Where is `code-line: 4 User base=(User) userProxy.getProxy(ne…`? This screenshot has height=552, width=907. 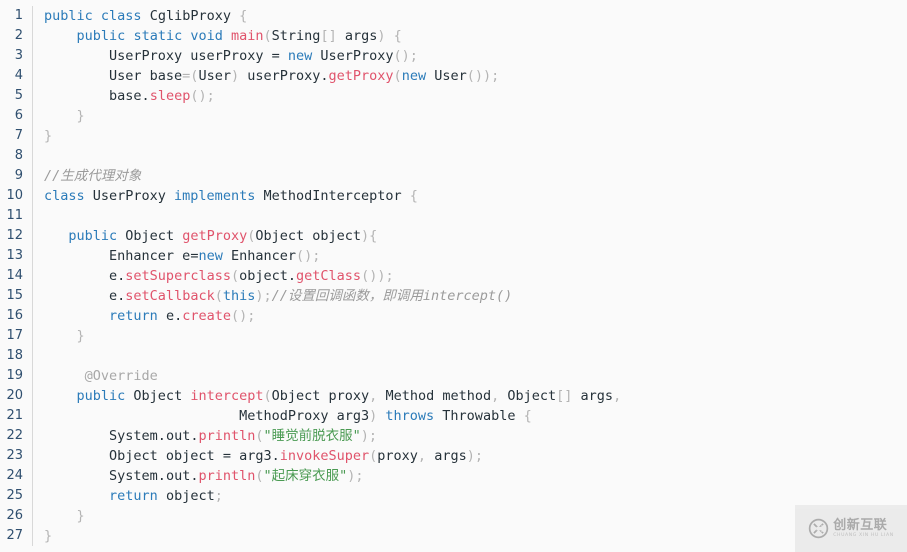
code-line: 4 User base=(User) userProxy.getProxy(ne… is located at coordinates (453, 76).